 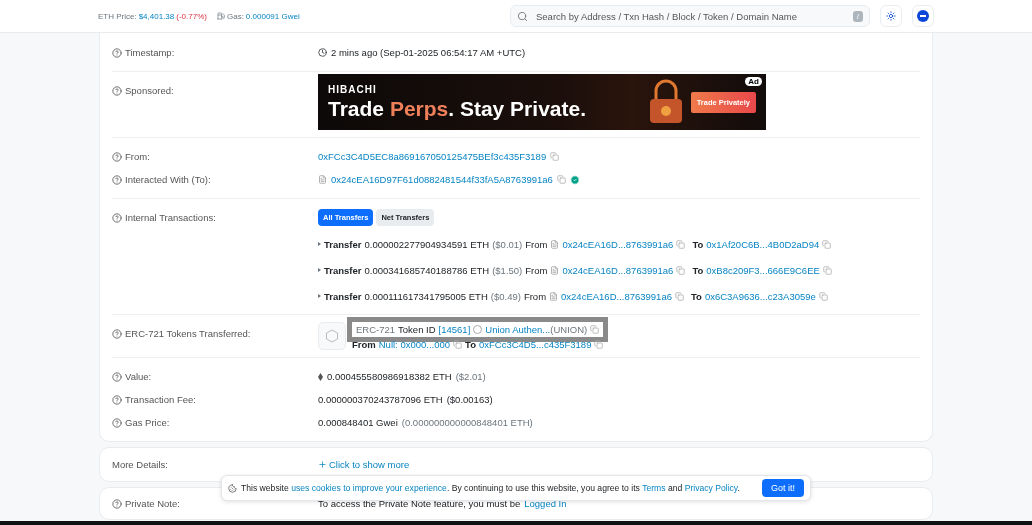 I want to click on show-more-link: Click to show more, so click(x=364, y=464).